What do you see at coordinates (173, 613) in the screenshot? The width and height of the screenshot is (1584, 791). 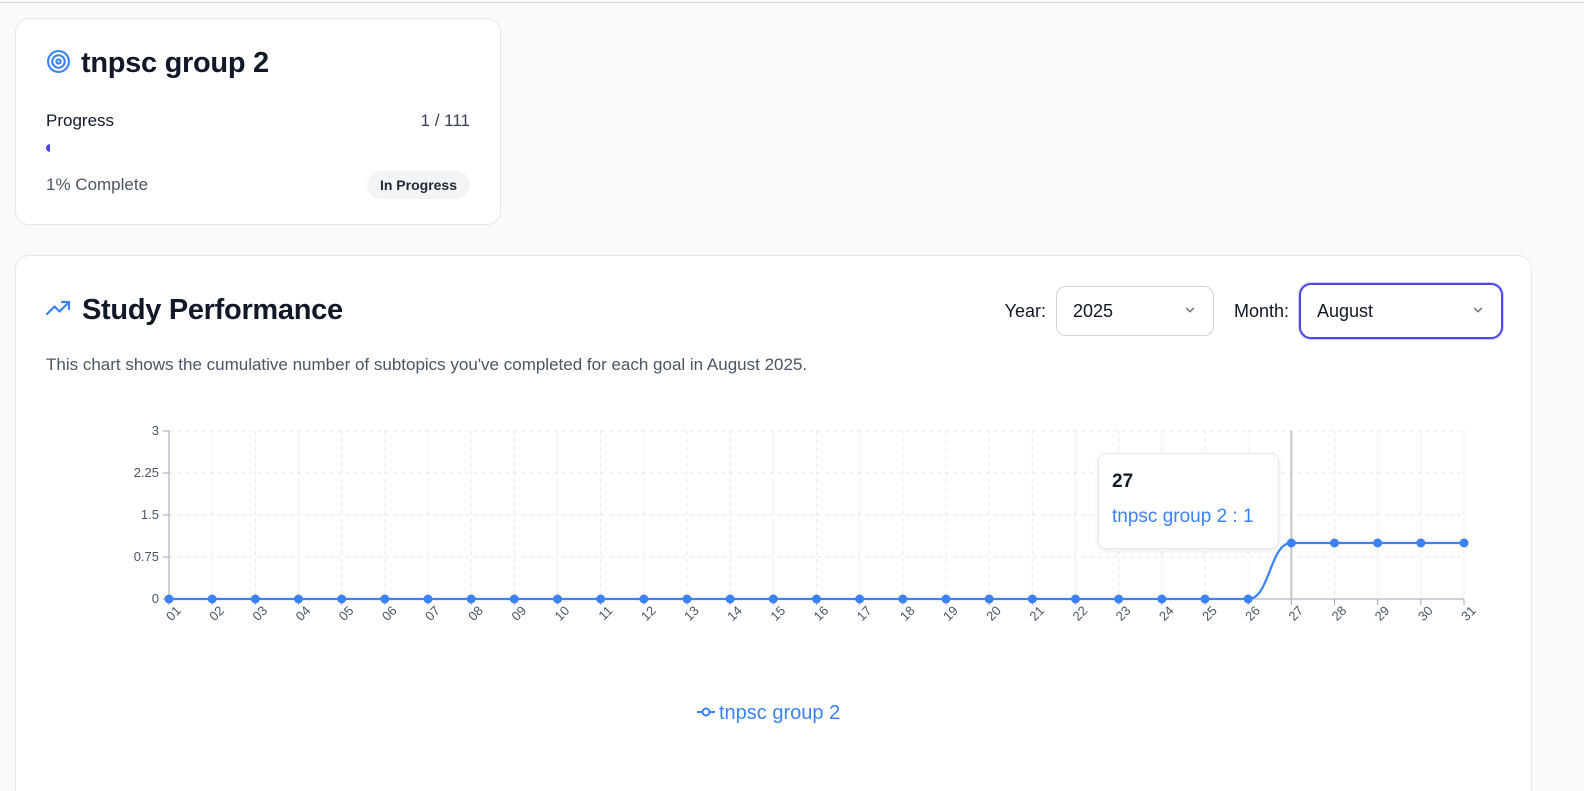 I see `x-tick-label: 01` at bounding box center [173, 613].